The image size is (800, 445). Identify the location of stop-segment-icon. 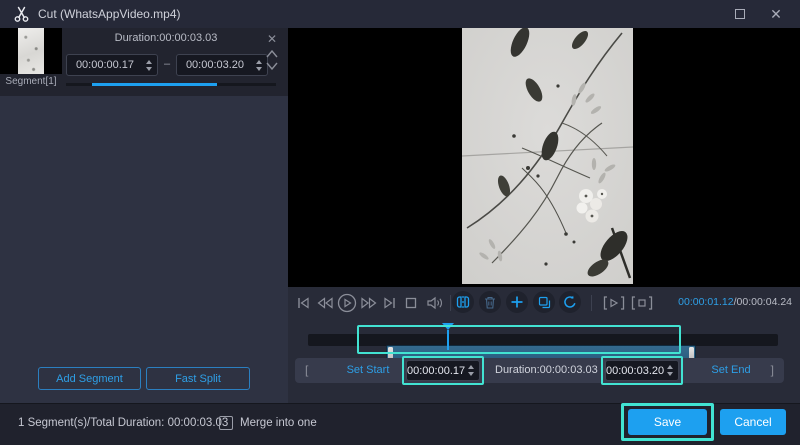
(642, 303).